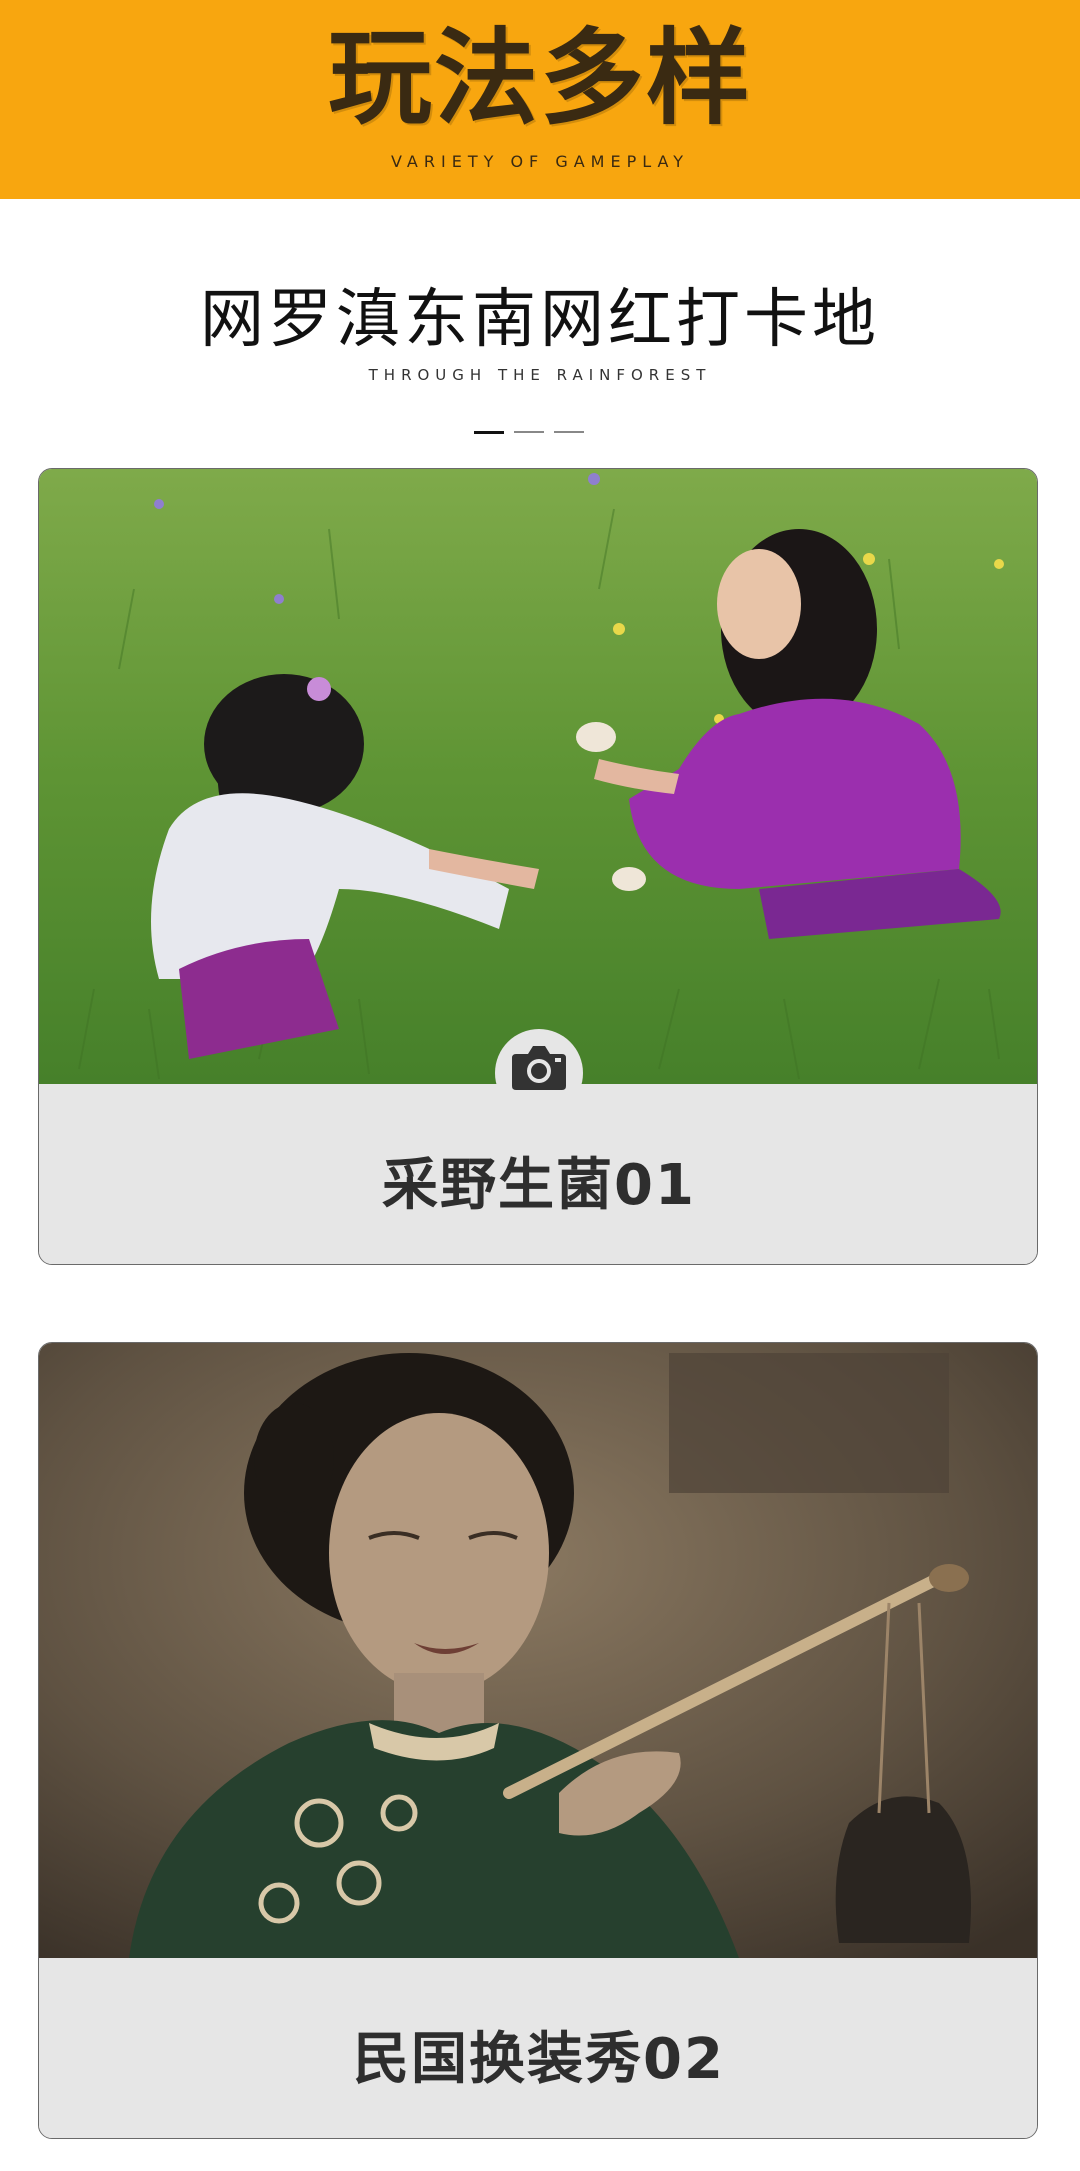 Image resolution: width=1080 pixels, height=2171 pixels. Describe the element at coordinates (540, 320) in the screenshot. I see `section-title: 网罗滇东南网红打卡地` at that location.